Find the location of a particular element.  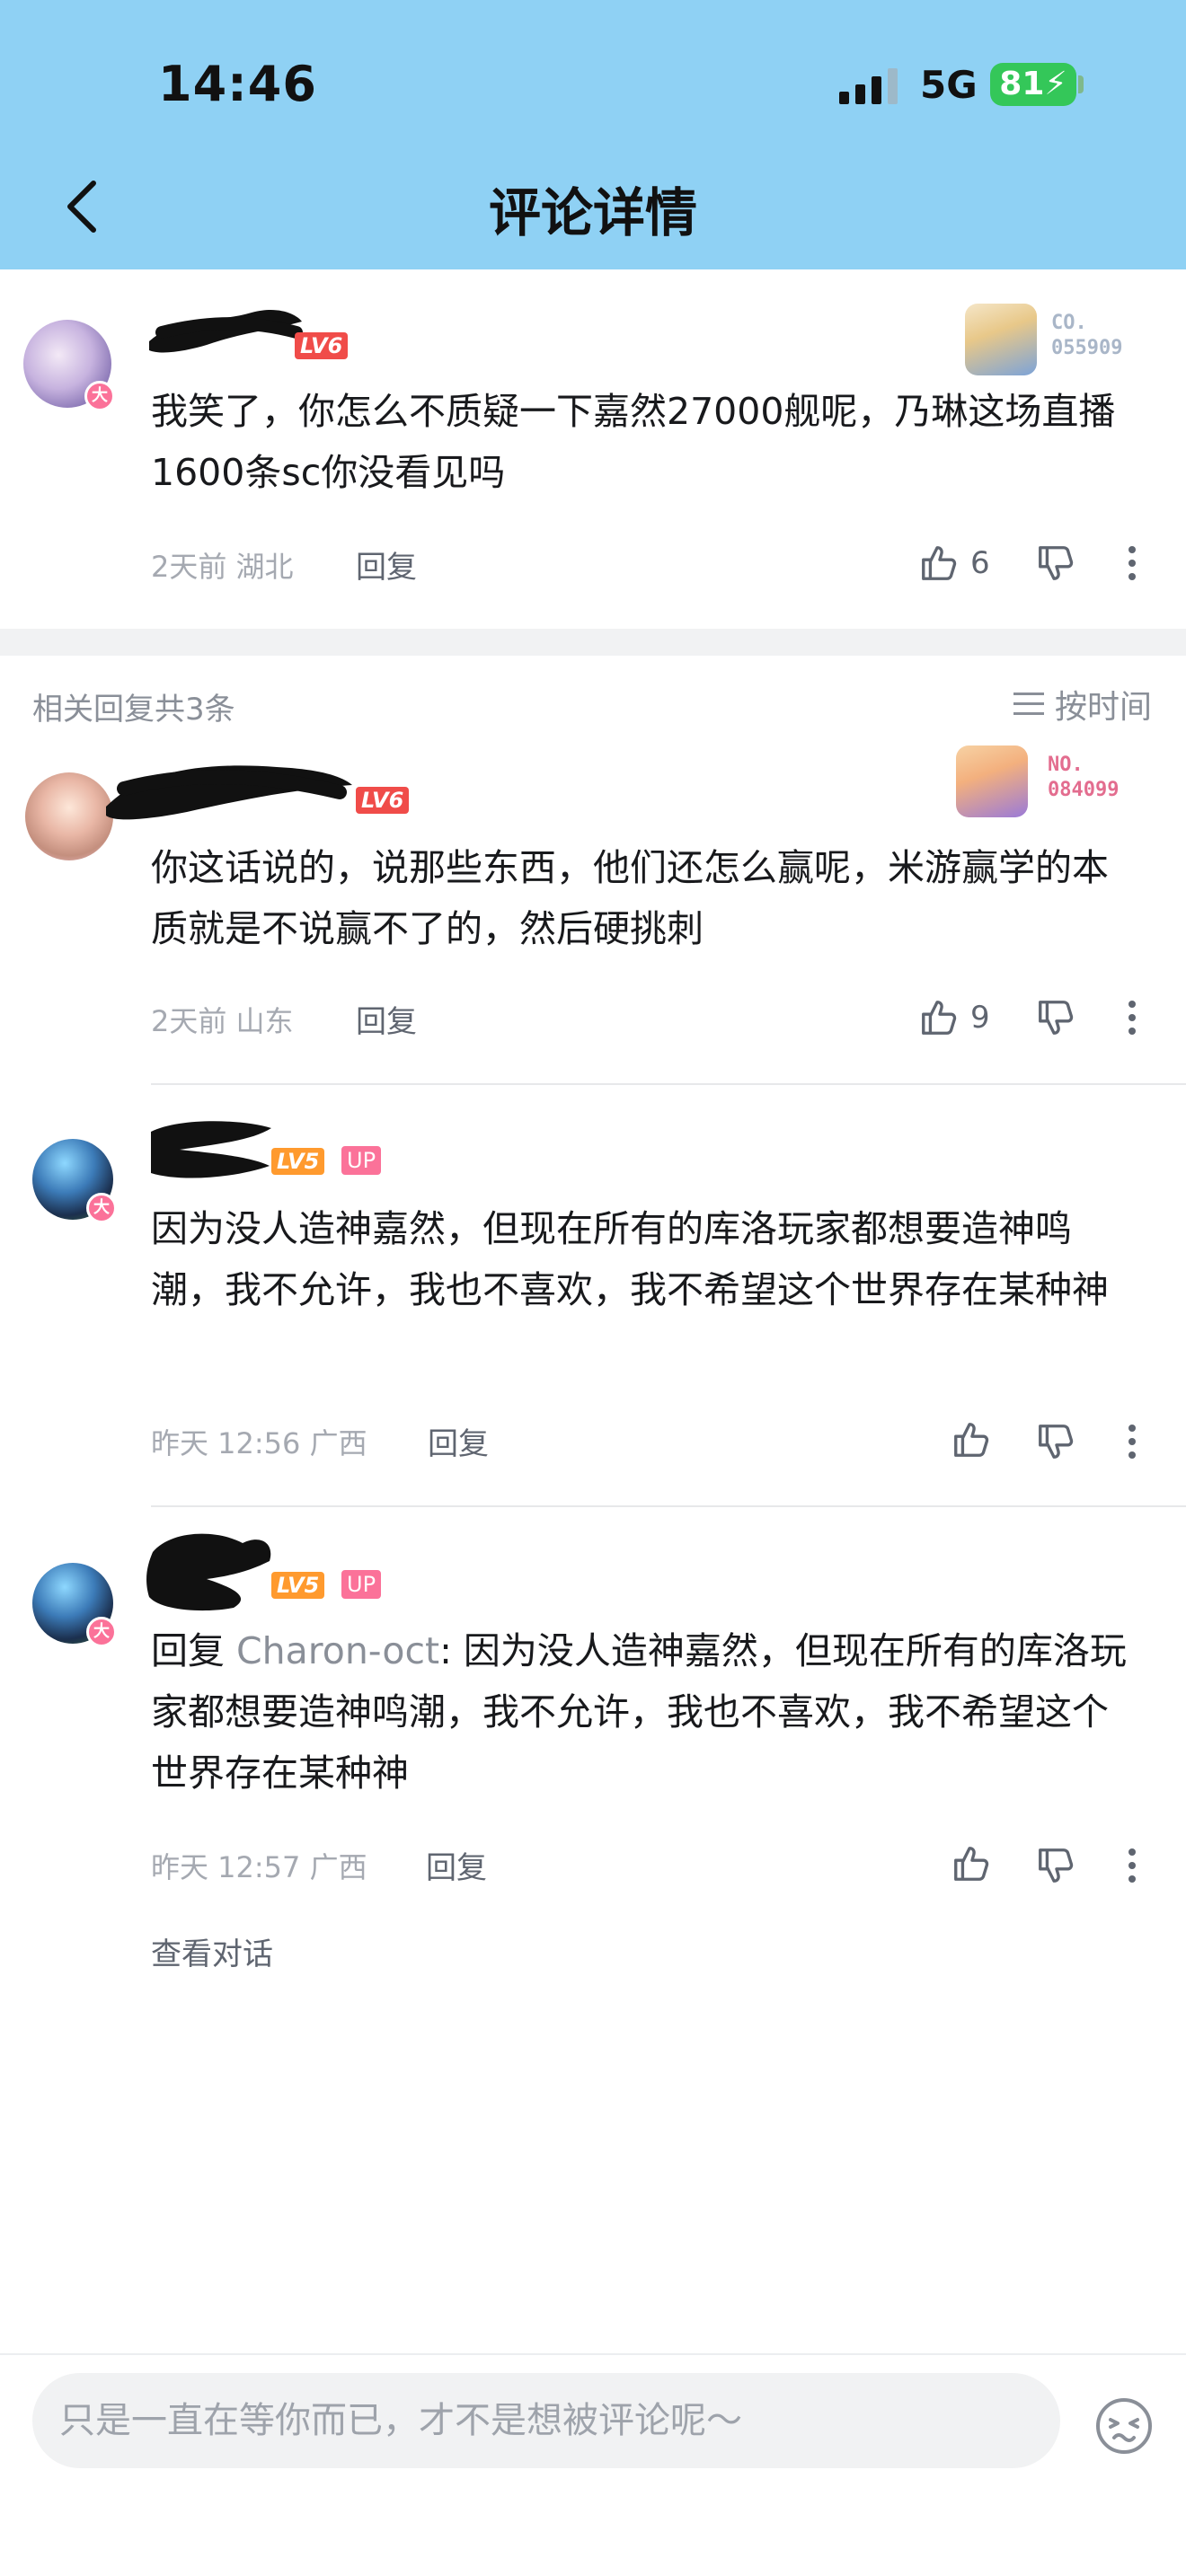

comment-meta: 昨天 12:57 广西 is located at coordinates (259, 1865).